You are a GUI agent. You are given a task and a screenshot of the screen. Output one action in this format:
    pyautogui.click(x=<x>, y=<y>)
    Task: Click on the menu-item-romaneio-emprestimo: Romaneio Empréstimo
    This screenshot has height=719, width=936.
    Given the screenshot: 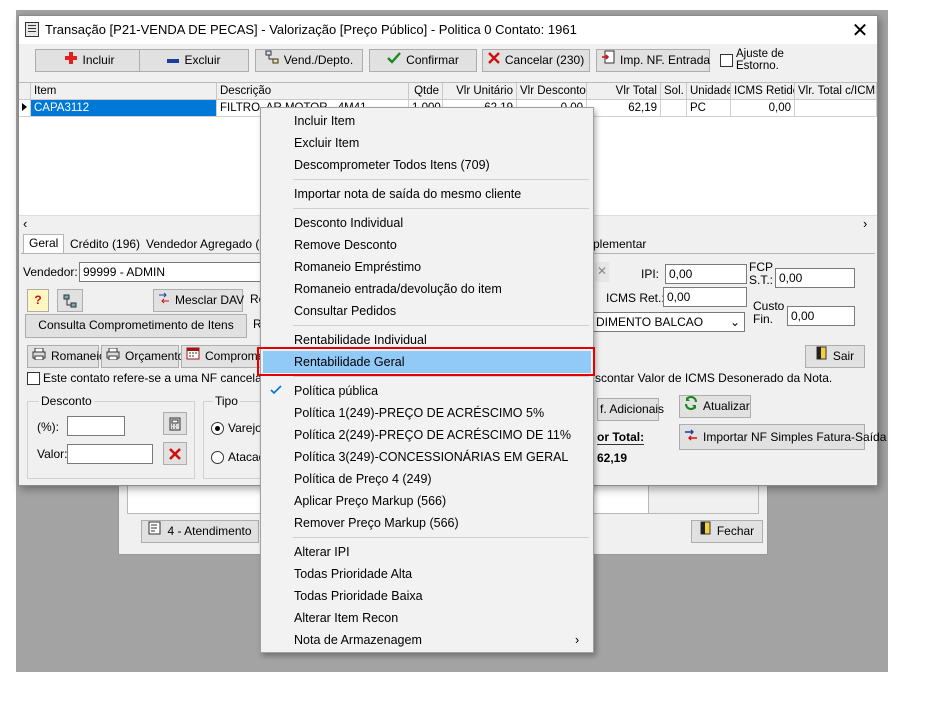 What is the action you would take?
    pyautogui.click(x=427, y=267)
    